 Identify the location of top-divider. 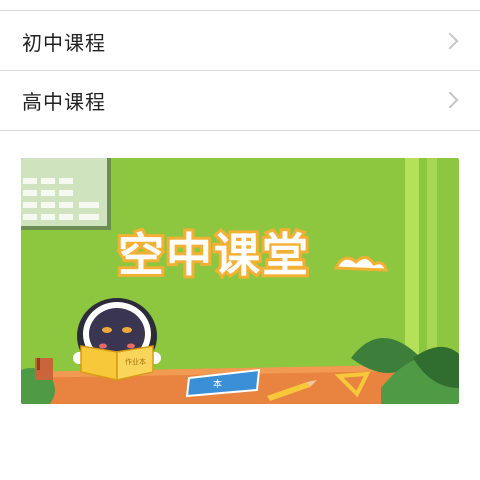
(240, 10).